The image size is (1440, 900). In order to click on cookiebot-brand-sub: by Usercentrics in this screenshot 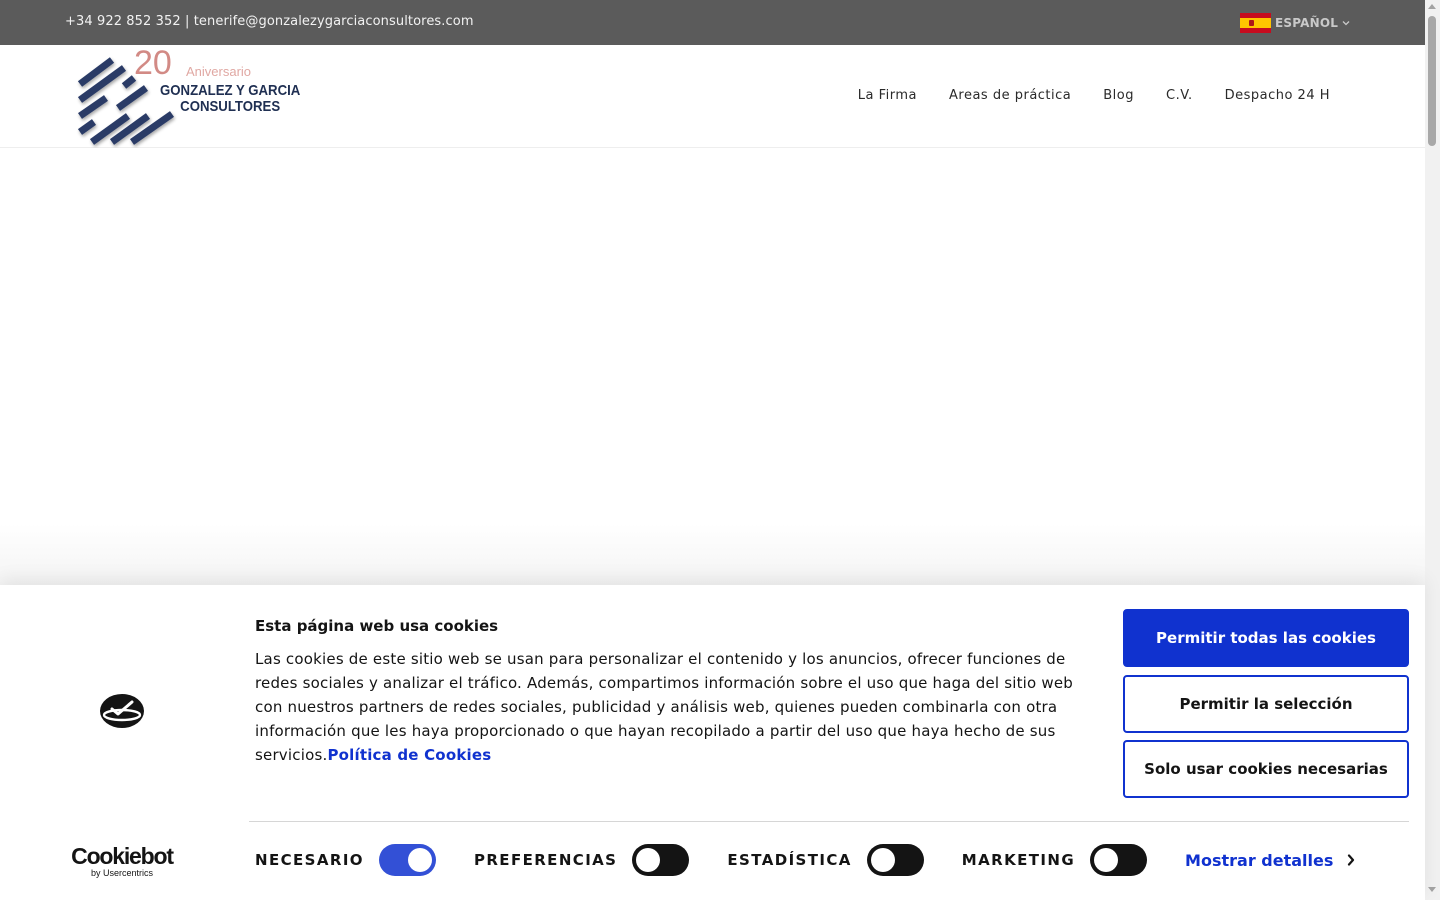, I will do `click(121, 873)`.